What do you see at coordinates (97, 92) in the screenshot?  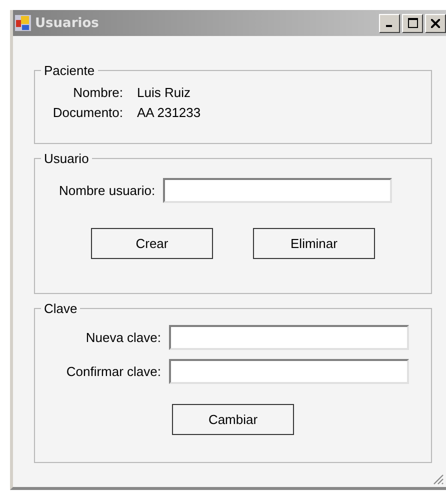 I see `field-label: Nombre:` at bounding box center [97, 92].